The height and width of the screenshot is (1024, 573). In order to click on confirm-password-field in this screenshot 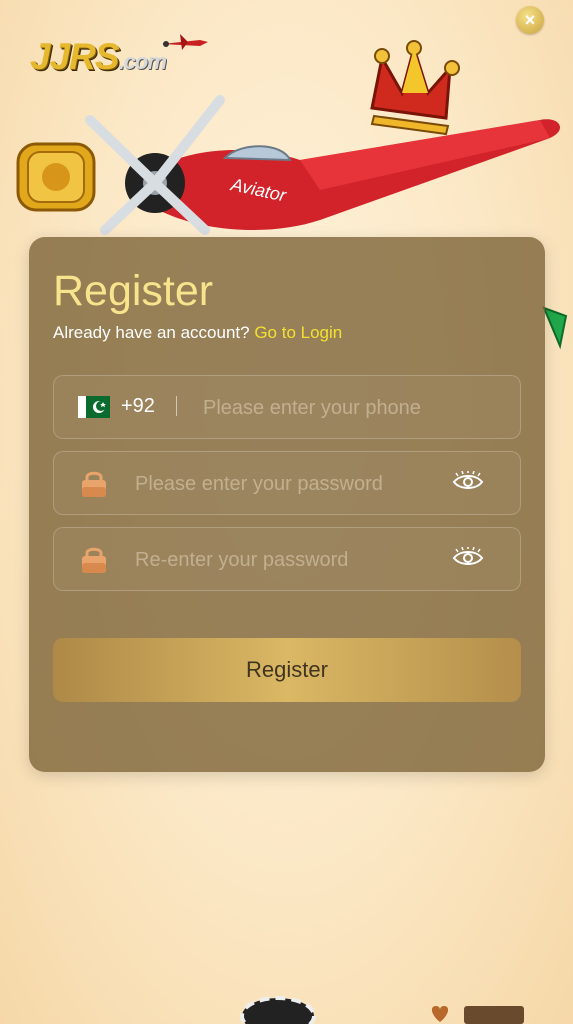, I will do `click(287, 559)`.